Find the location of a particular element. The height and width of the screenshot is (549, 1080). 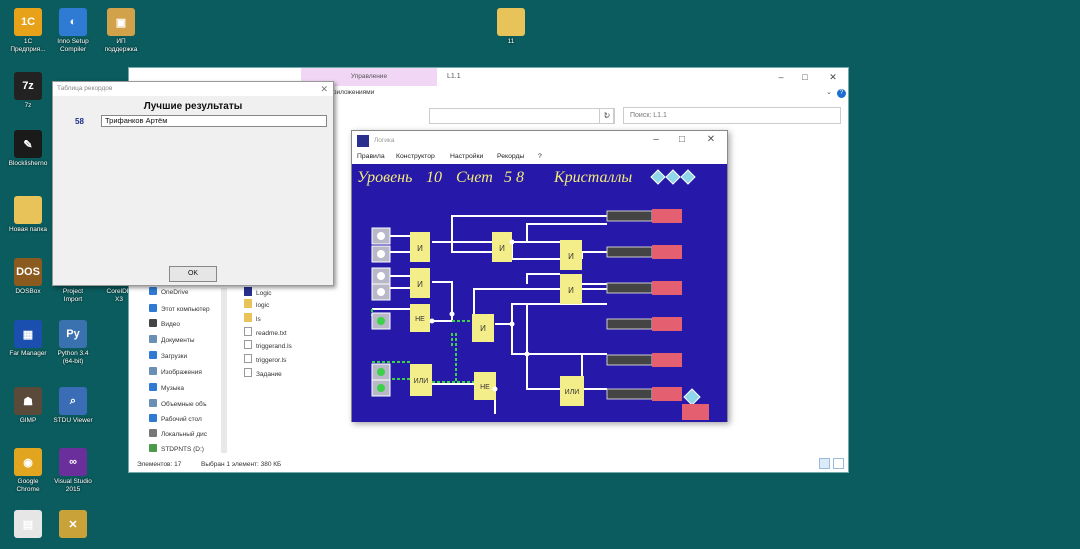

menu-settings: Настройки is located at coordinates (466, 156).